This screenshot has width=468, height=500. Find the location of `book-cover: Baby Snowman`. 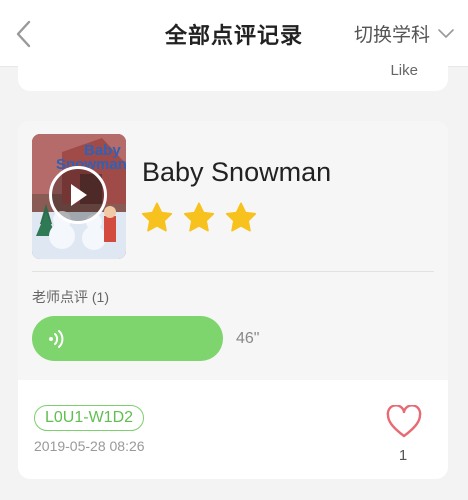

book-cover: Baby Snowman is located at coordinates (79, 196).